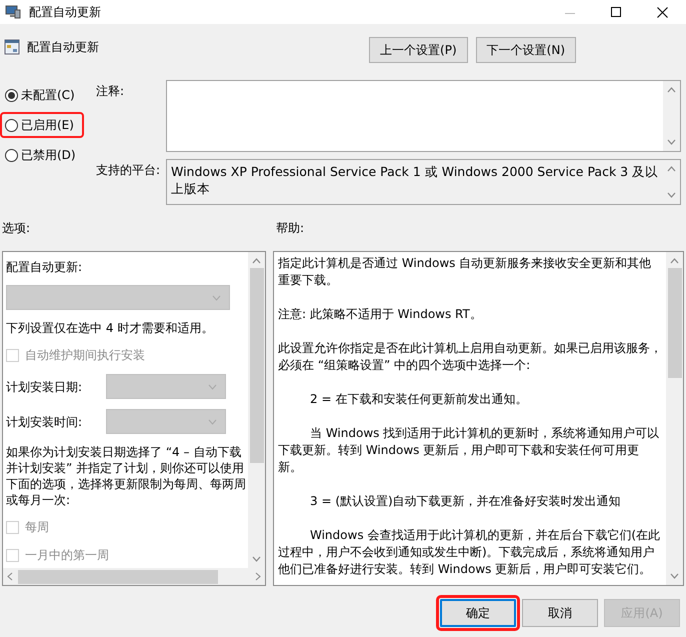 The height and width of the screenshot is (637, 686). Describe the element at coordinates (526, 50) in the screenshot. I see `nav-button: 下一个设置(N)` at that location.